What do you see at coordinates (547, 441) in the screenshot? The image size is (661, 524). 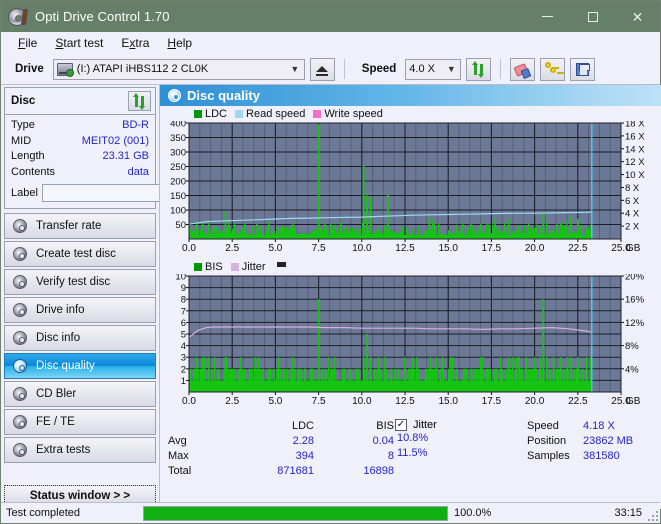 I see `position-key: Position` at bounding box center [547, 441].